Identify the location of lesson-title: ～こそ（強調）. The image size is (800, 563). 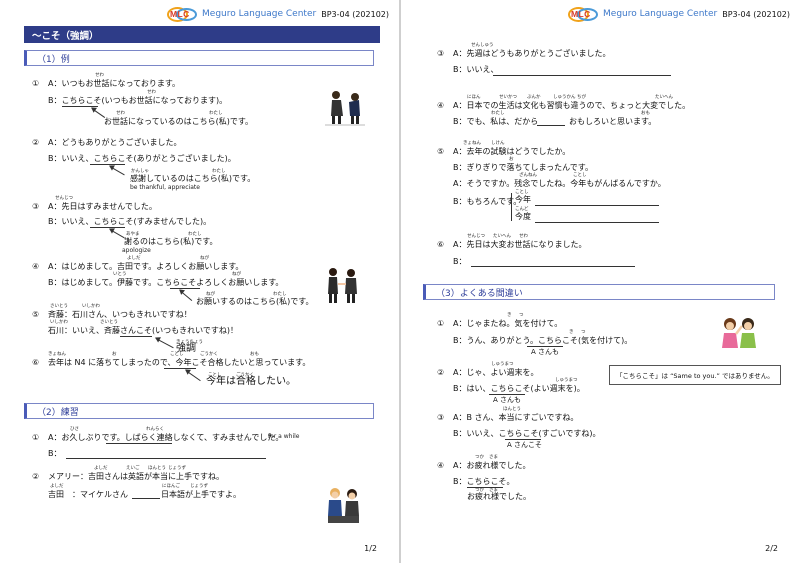
(202, 34).